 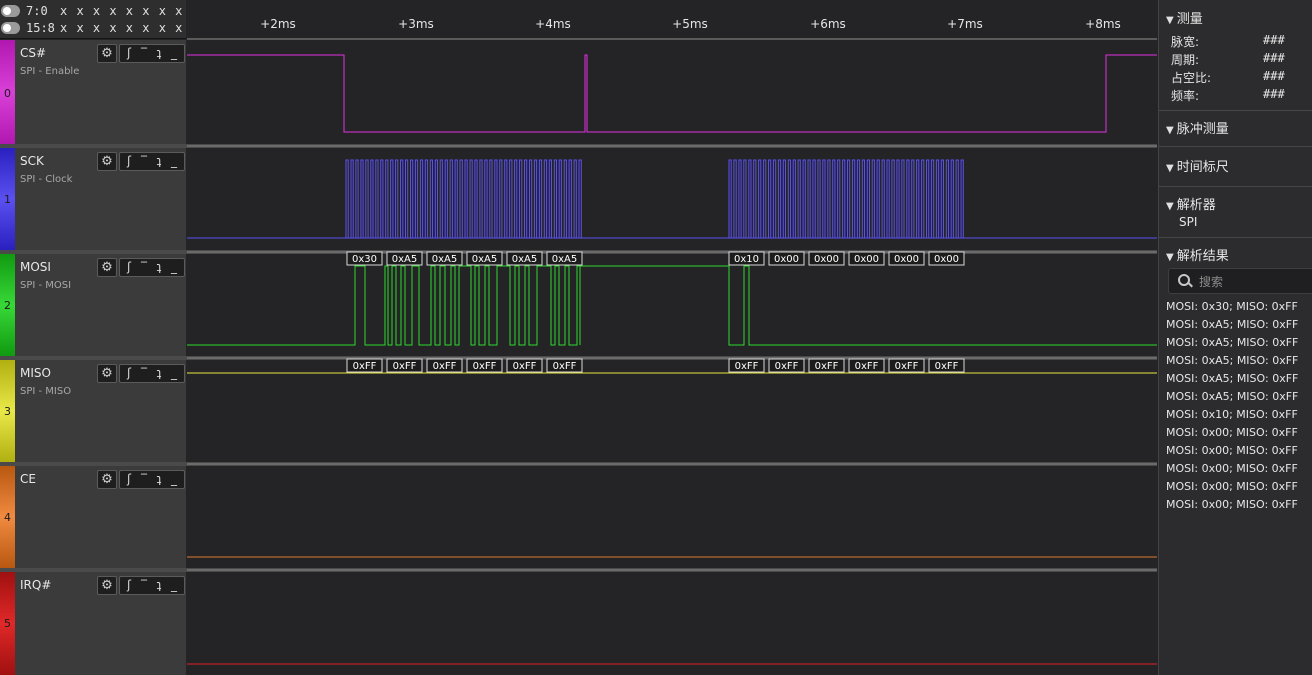 I want to click on channel-name: IRQ#, so click(x=35, y=585).